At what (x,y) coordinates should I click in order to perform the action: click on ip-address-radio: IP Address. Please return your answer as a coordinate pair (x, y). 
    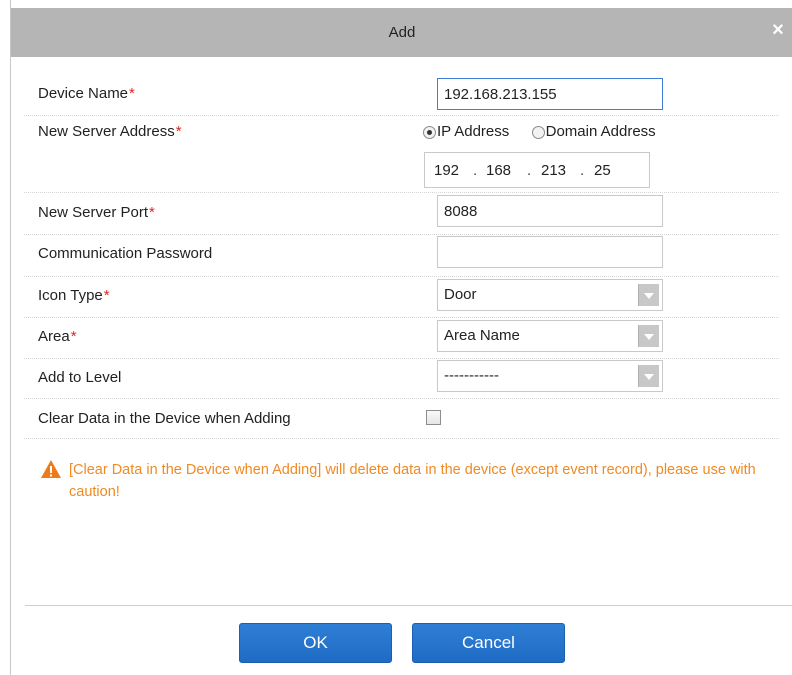
    Looking at the image, I should click on (466, 131).